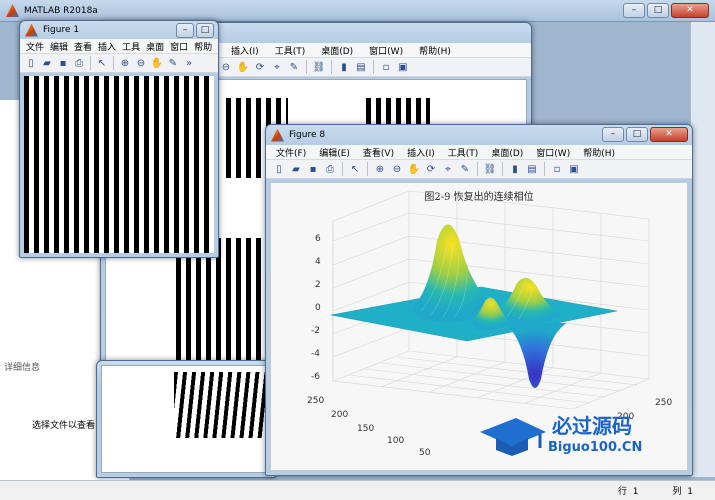 This screenshot has height=500, width=715. I want to click on z-tick: 6, so click(318, 239).